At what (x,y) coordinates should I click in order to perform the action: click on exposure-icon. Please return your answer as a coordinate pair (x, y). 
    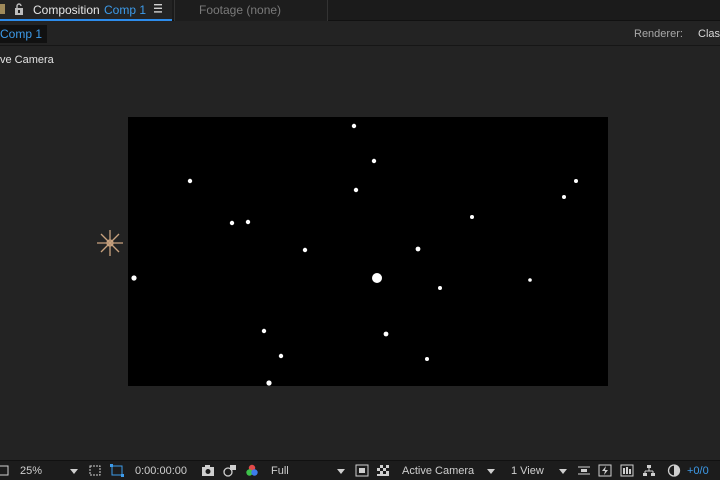
    Looking at the image, I should click on (674, 470).